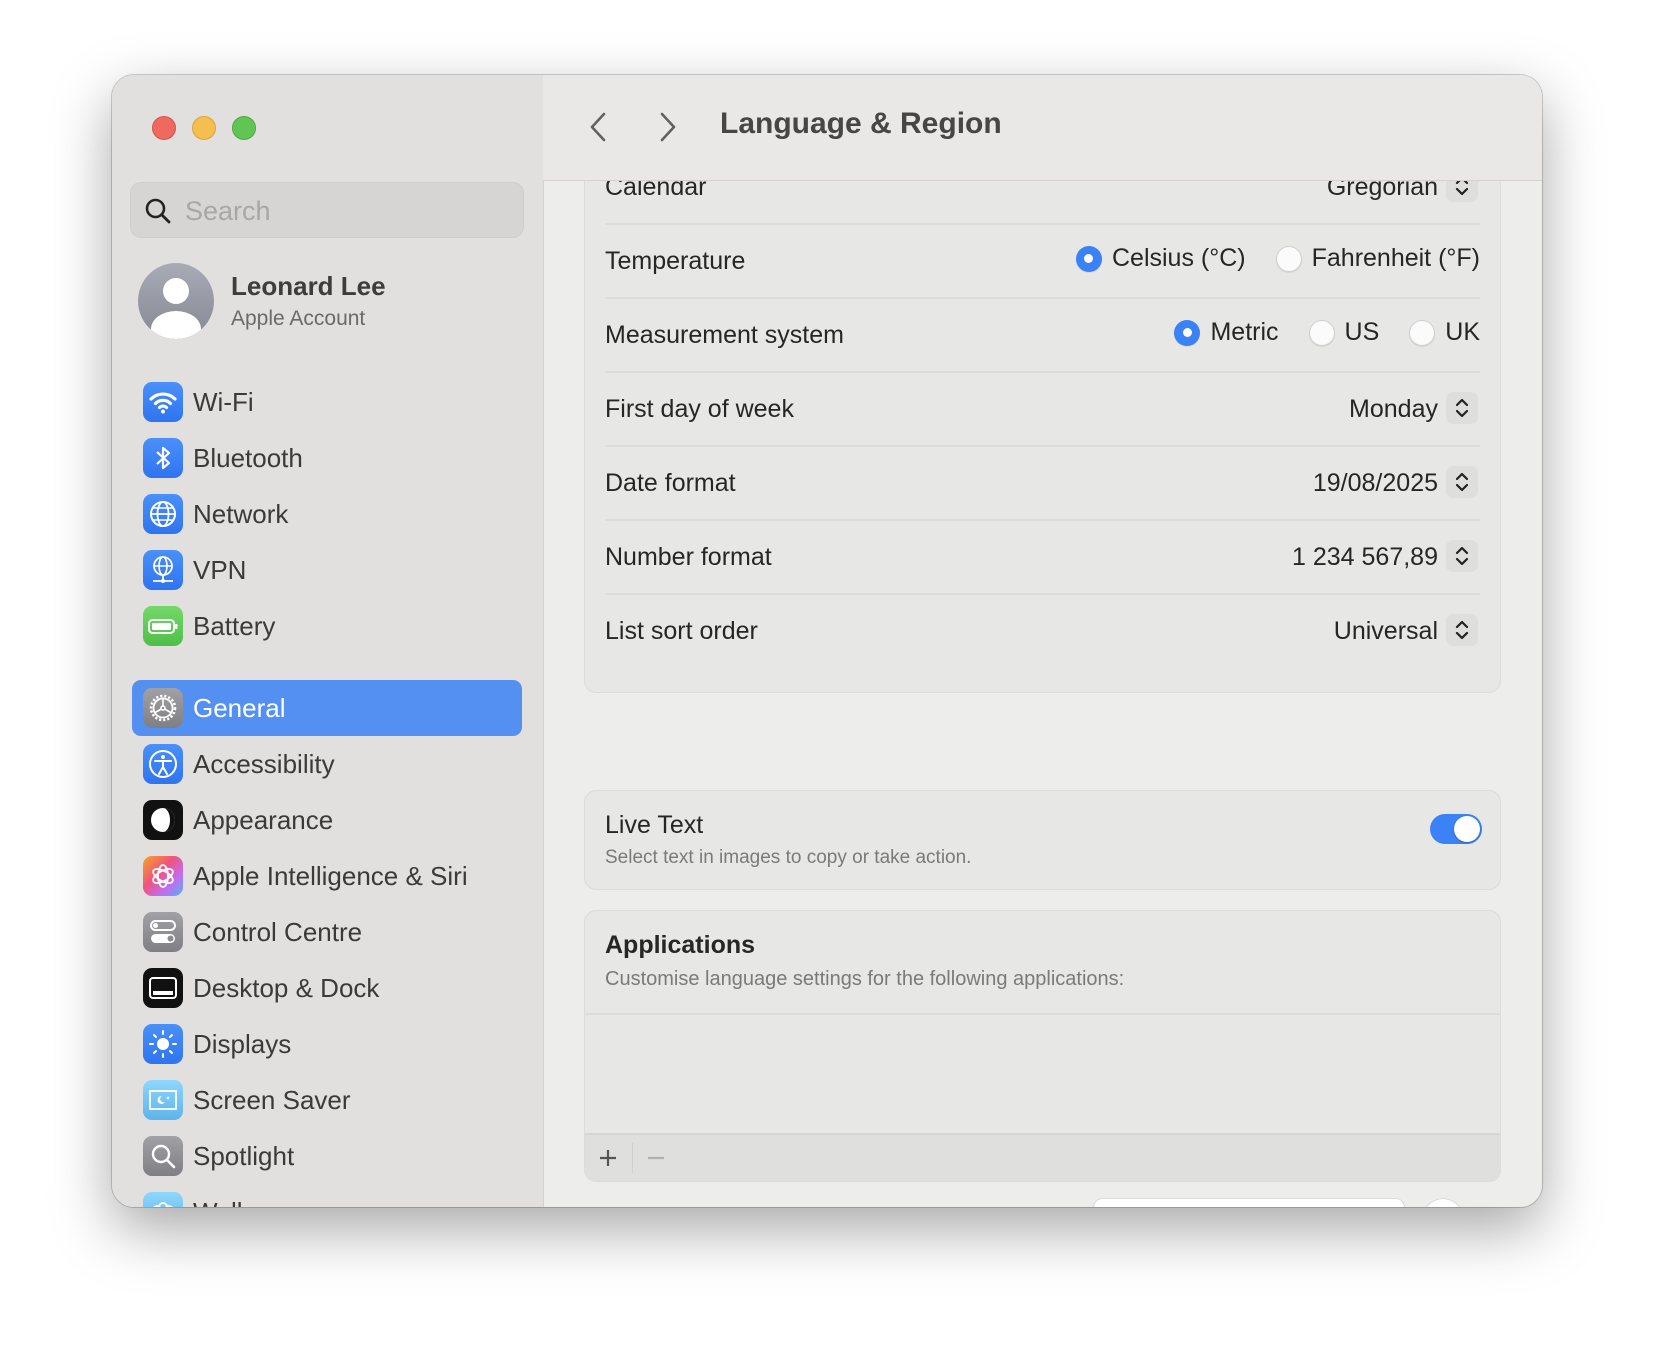  Describe the element at coordinates (1343, 332) in the screenshot. I see `radio-us: US` at that location.